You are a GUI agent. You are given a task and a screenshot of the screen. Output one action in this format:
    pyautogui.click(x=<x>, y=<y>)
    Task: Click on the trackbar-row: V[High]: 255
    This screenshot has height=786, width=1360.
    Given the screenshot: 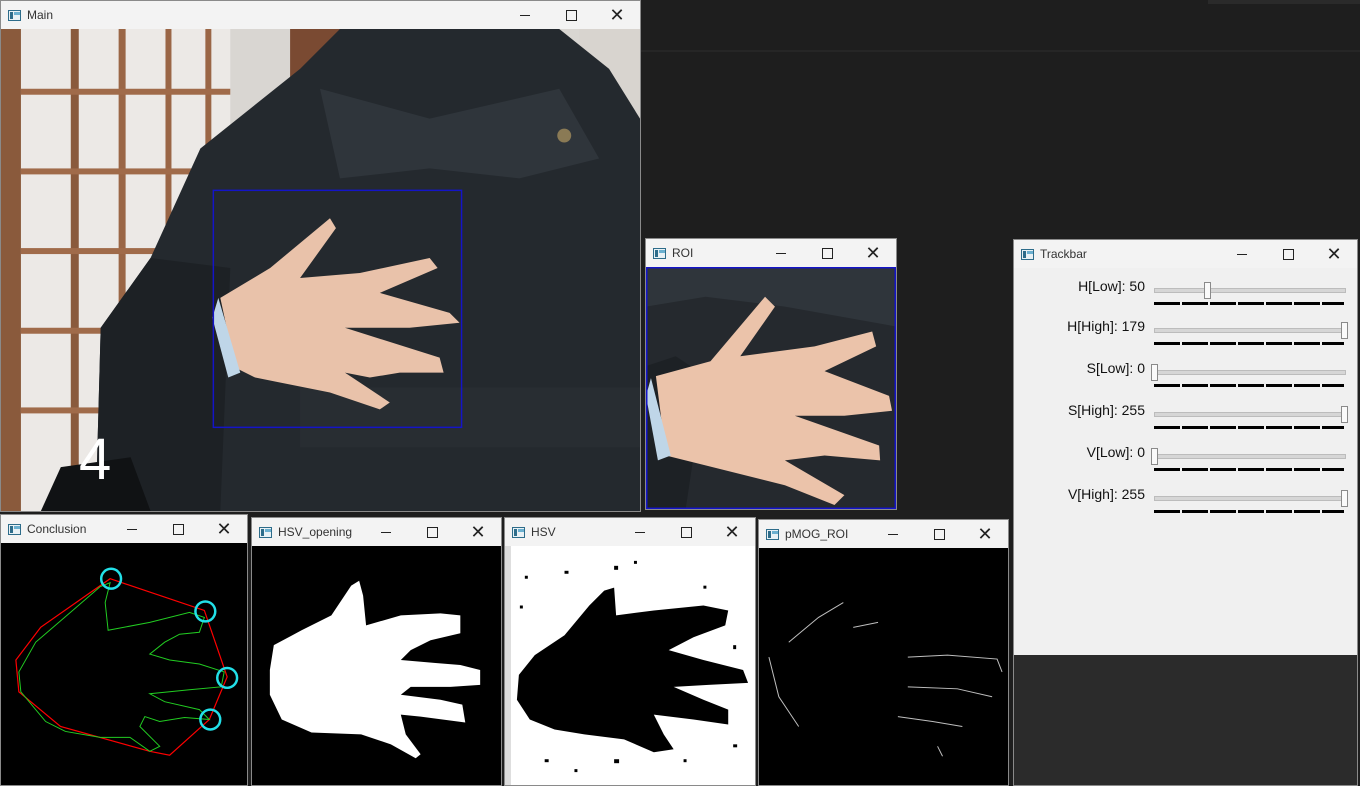 What is the action you would take?
    pyautogui.click(x=1185, y=502)
    